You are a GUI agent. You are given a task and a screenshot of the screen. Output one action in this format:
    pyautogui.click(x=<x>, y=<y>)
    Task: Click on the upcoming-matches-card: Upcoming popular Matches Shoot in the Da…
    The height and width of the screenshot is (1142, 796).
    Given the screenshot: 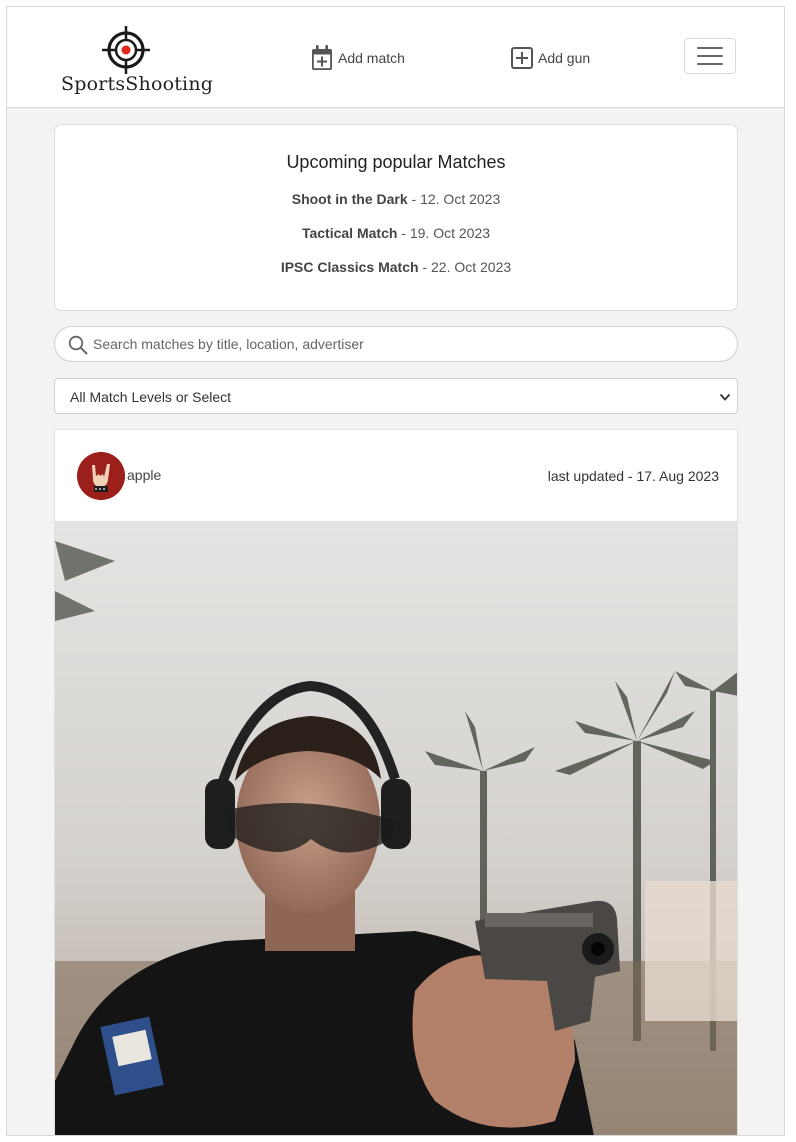 What is the action you would take?
    pyautogui.click(x=396, y=217)
    